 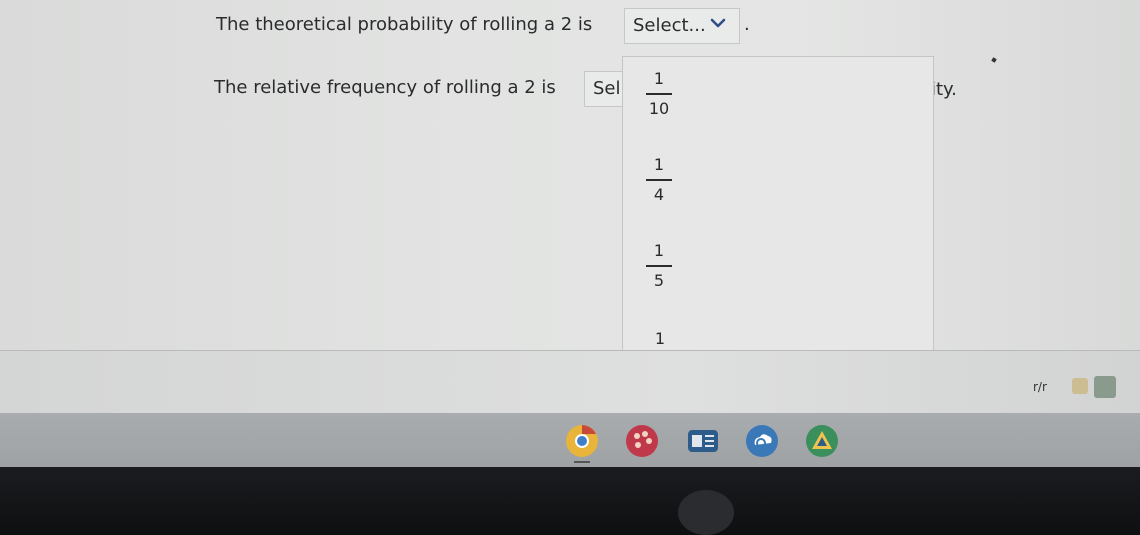 What do you see at coordinates (718, 23) in the screenshot?
I see `chevron-down-icon` at bounding box center [718, 23].